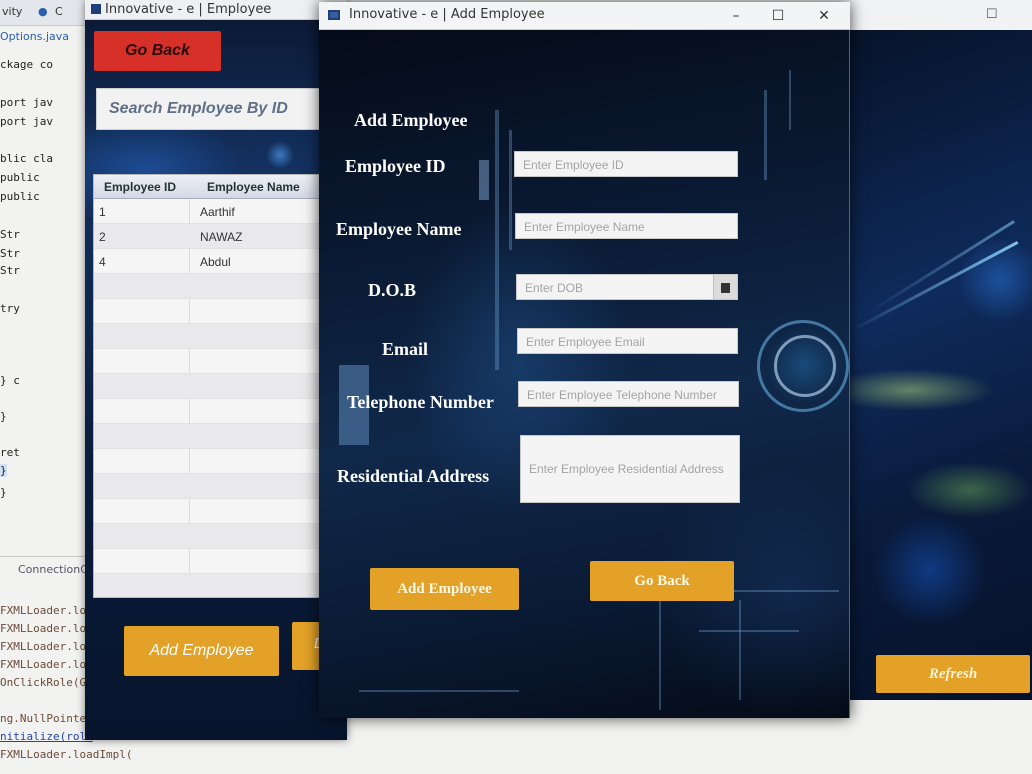  What do you see at coordinates (405, 349) in the screenshot?
I see `email-label: Email` at bounding box center [405, 349].